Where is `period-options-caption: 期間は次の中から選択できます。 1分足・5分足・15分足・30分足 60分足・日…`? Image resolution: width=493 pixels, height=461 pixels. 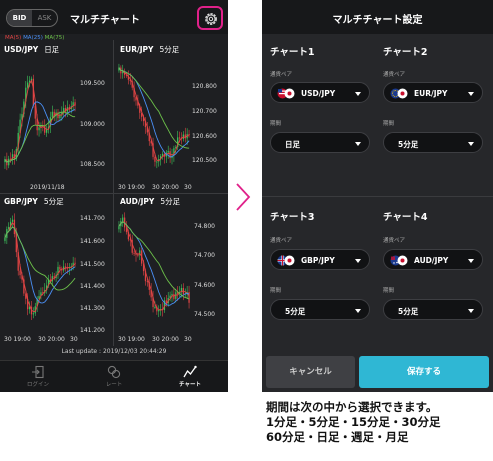 period-options-caption: 期間は次の中から選択できます。 1分足・5分足・15分足・30分足 60分足・日… is located at coordinates (353, 422).